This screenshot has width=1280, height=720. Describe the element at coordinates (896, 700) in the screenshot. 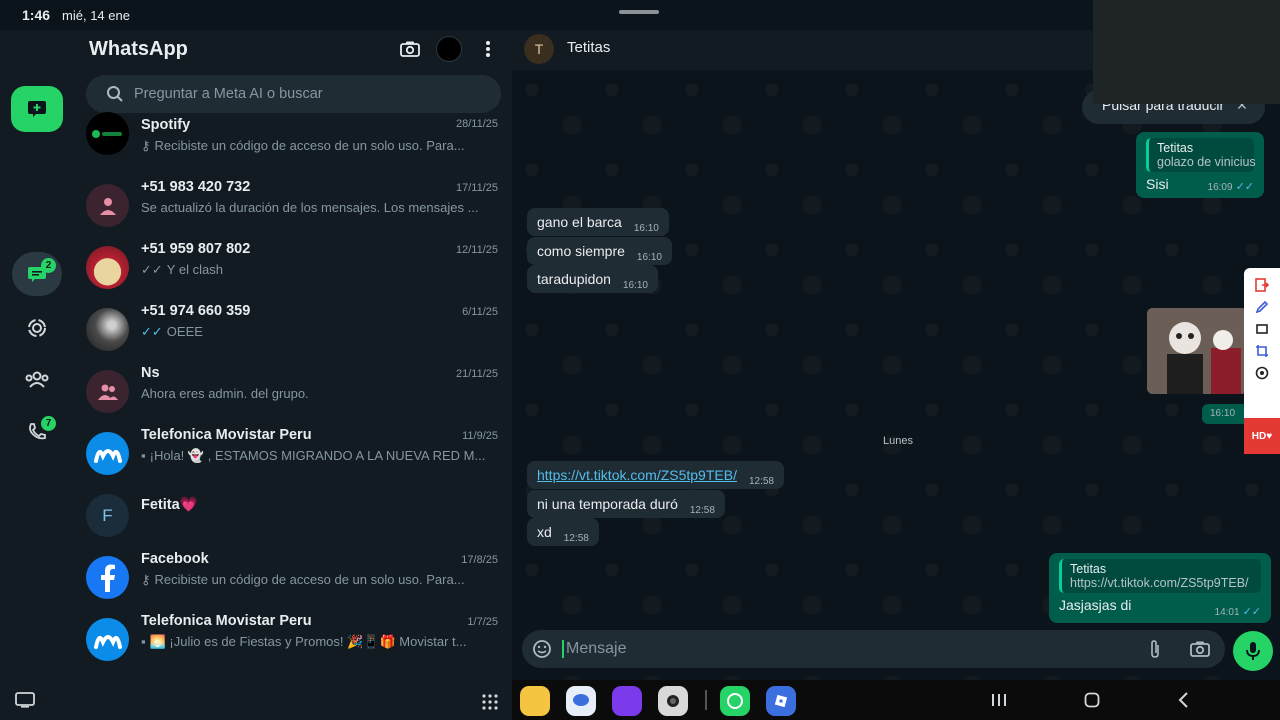

I see `system-taskbar` at that location.